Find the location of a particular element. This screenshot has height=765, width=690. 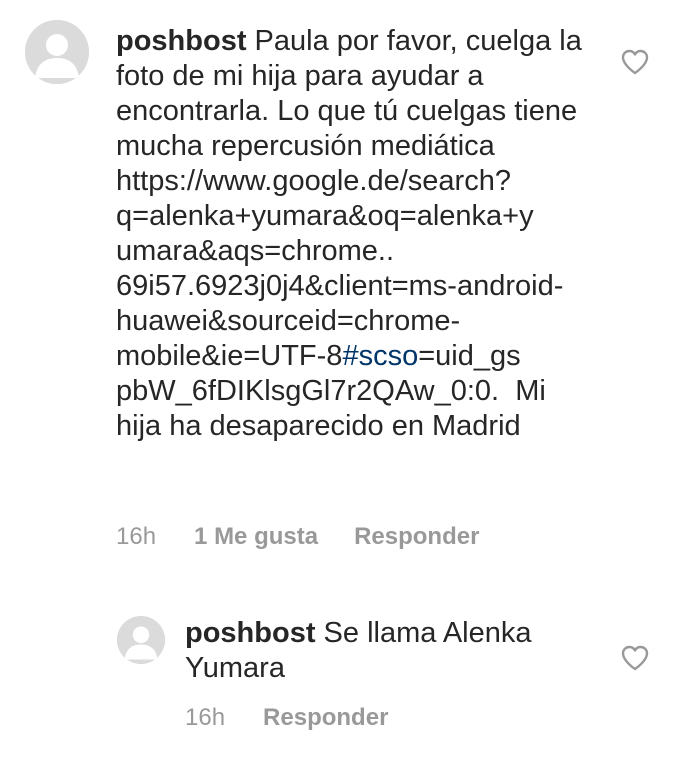

comment-text: poshbost Se llama Alenka Yumara is located at coordinates (395, 651).